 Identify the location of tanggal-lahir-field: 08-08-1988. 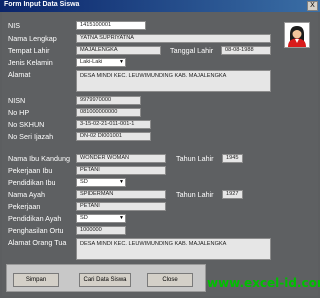
(246, 50).